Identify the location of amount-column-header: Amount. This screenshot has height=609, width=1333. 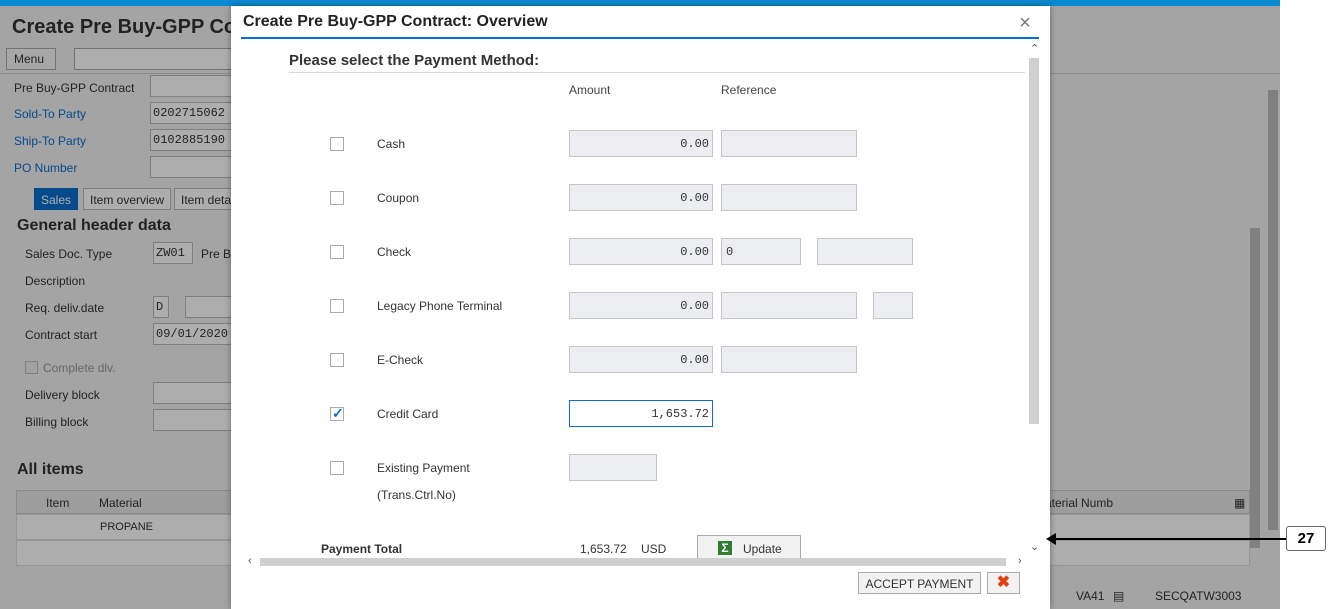
(590, 90).